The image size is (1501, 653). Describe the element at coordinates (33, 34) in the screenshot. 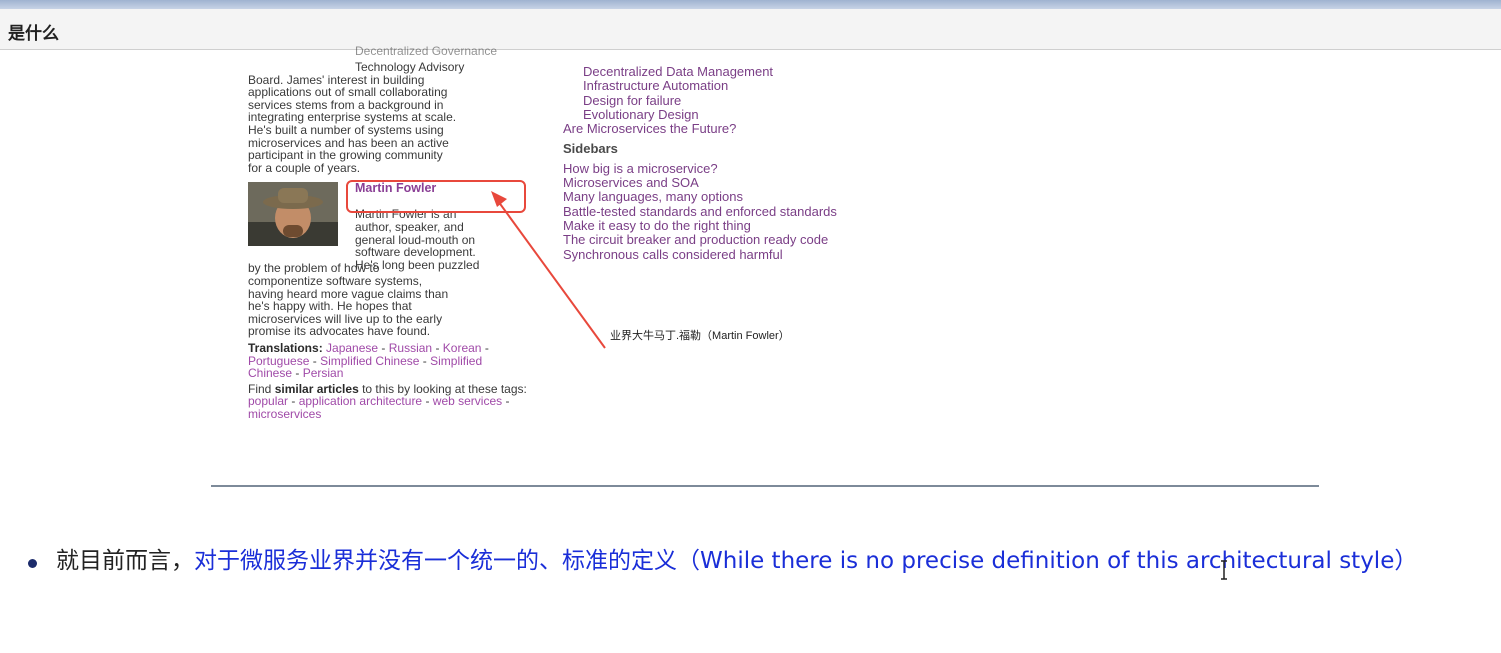

I see `section-title: 是什么` at that location.